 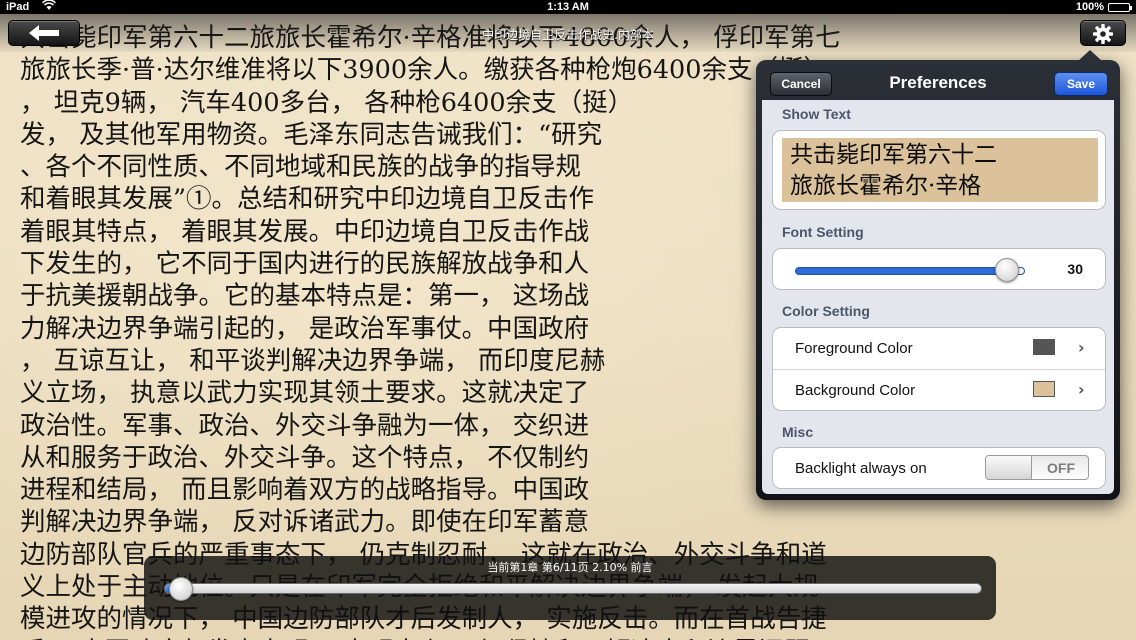 I want to click on font-size-slider, so click(x=910, y=271).